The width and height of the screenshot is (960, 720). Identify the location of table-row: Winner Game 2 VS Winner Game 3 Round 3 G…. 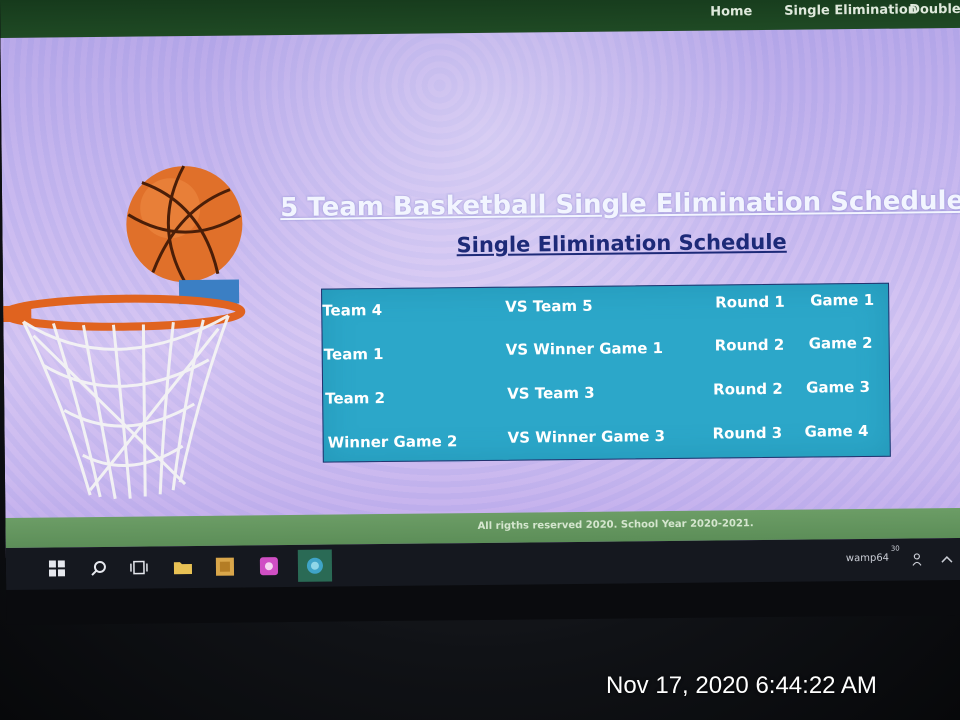
(606, 434).